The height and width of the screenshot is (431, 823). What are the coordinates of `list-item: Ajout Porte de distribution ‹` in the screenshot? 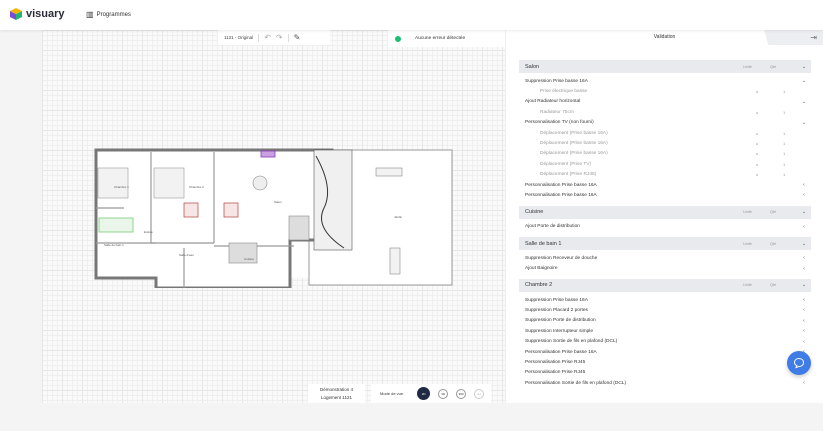 It's located at (665, 227).